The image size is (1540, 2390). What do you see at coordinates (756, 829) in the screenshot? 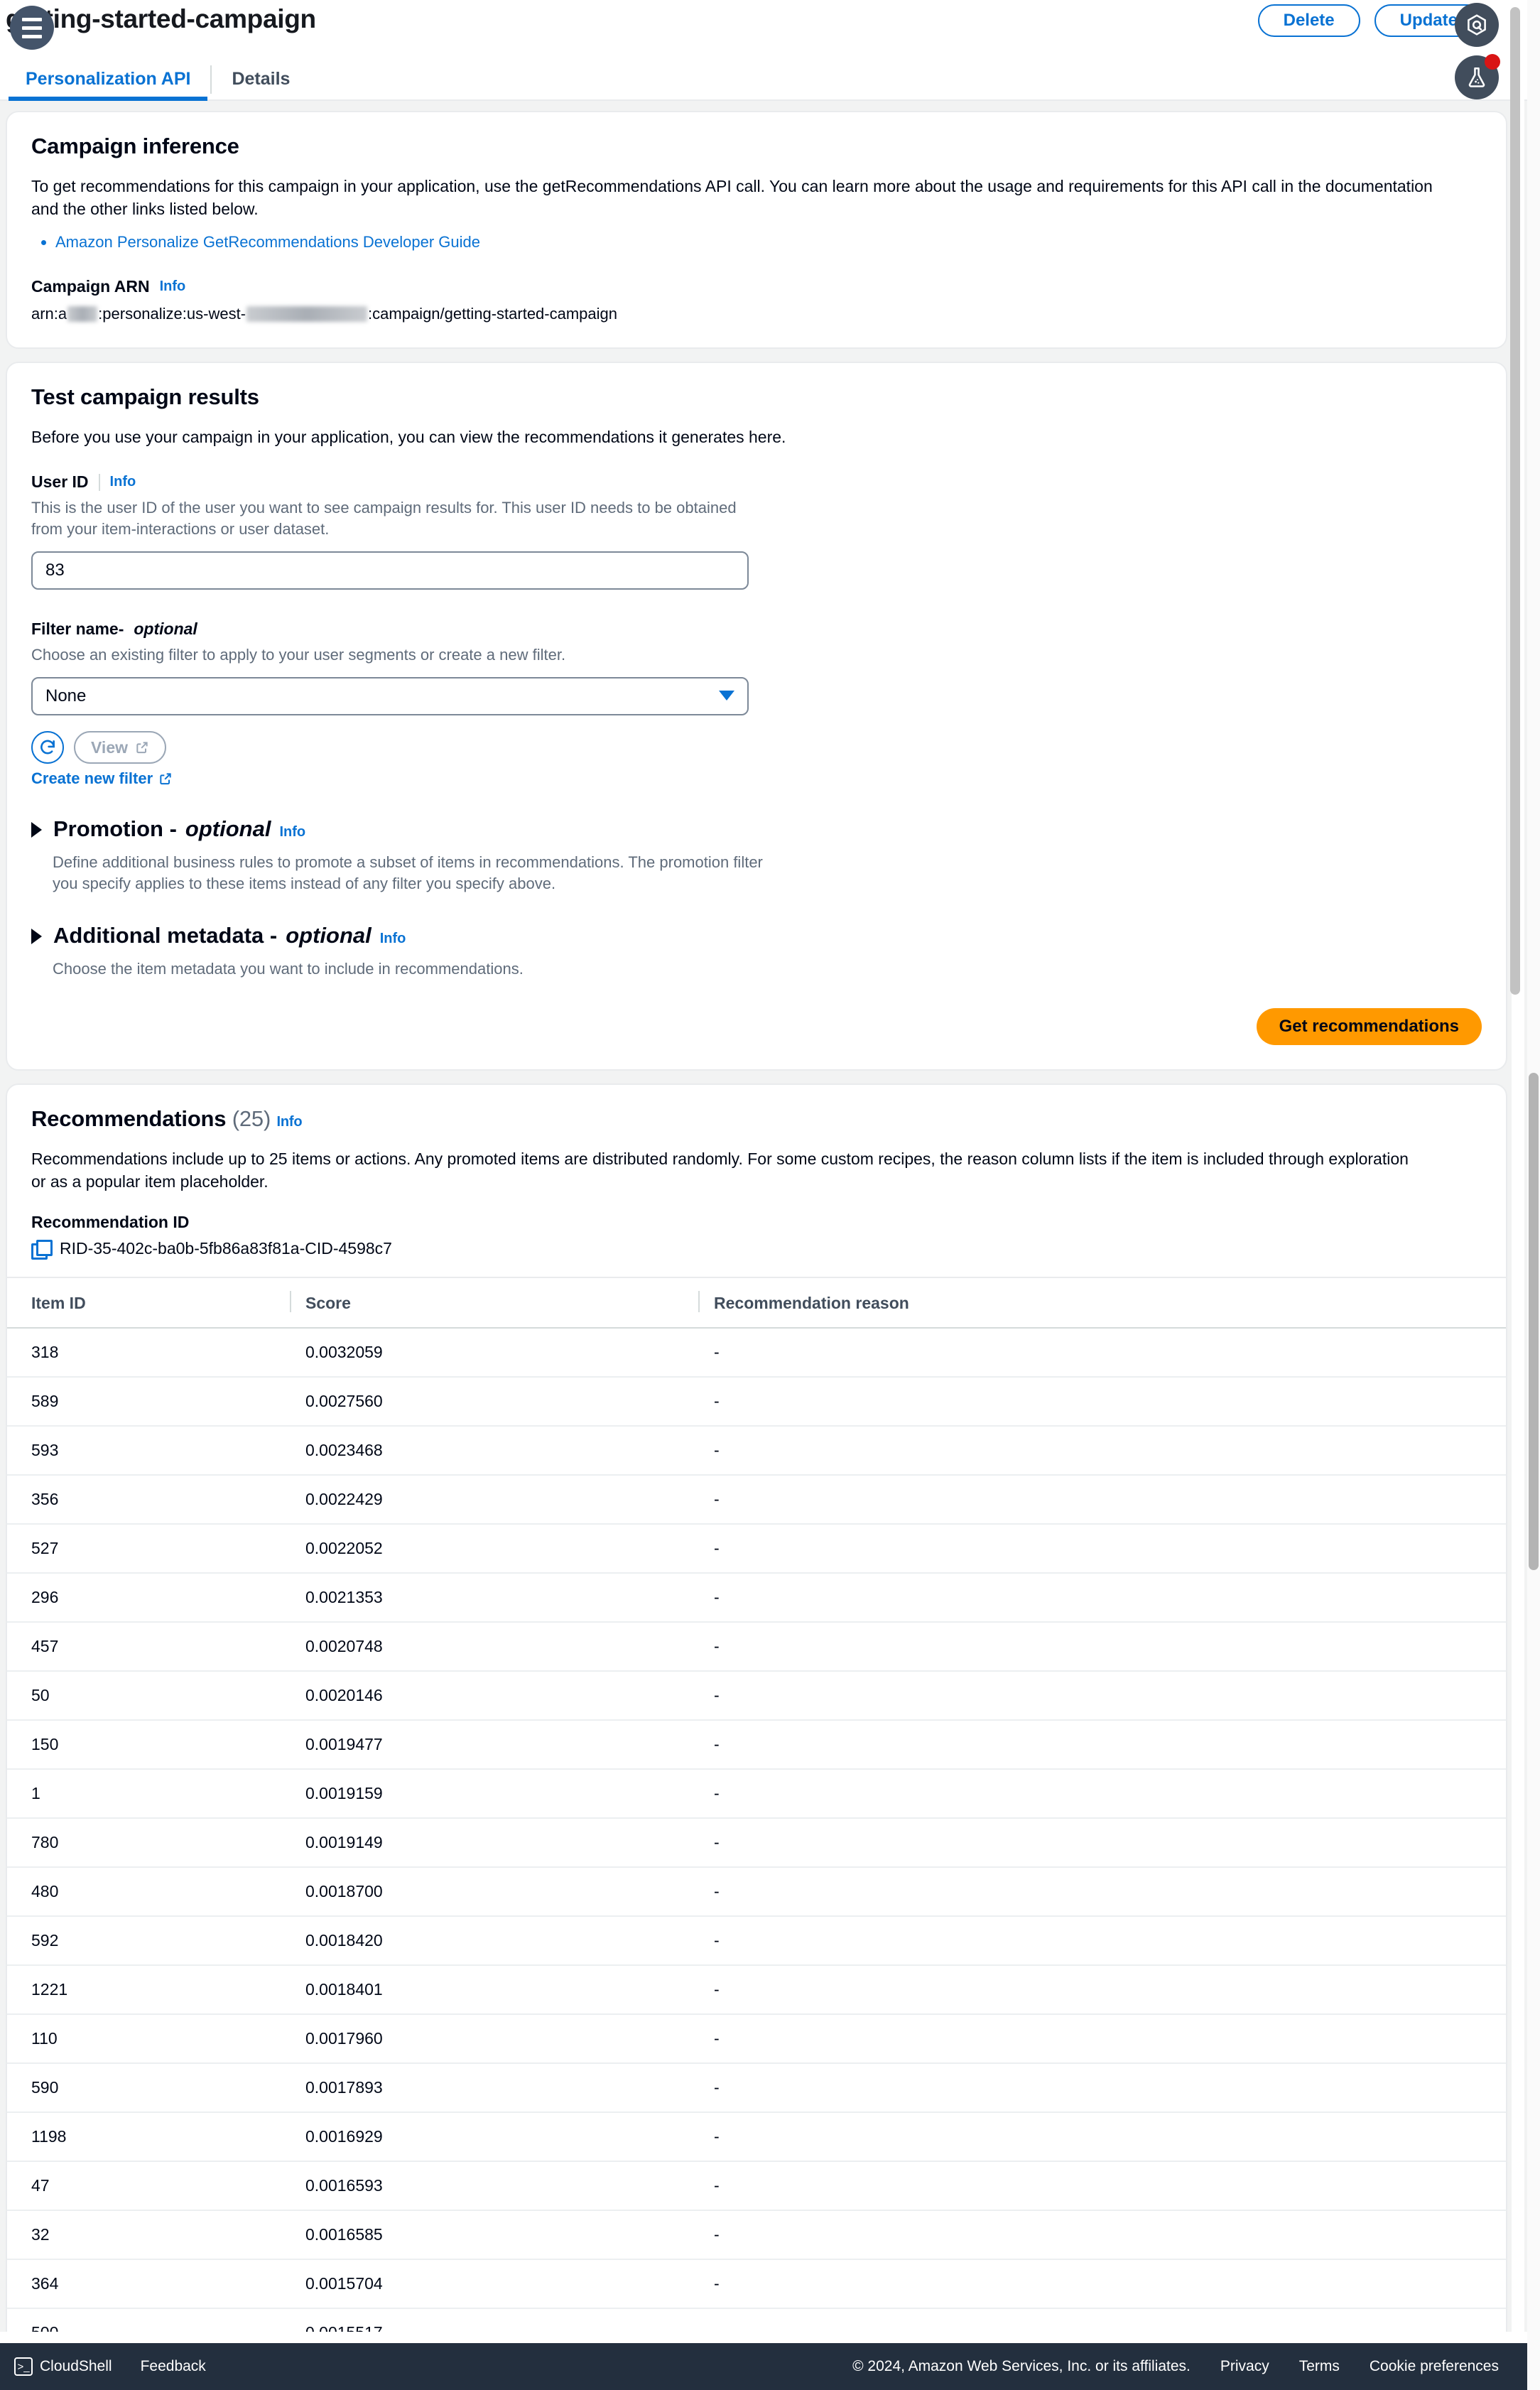
I see `promotion-expand-toggle: Promotion - optional Info` at bounding box center [756, 829].